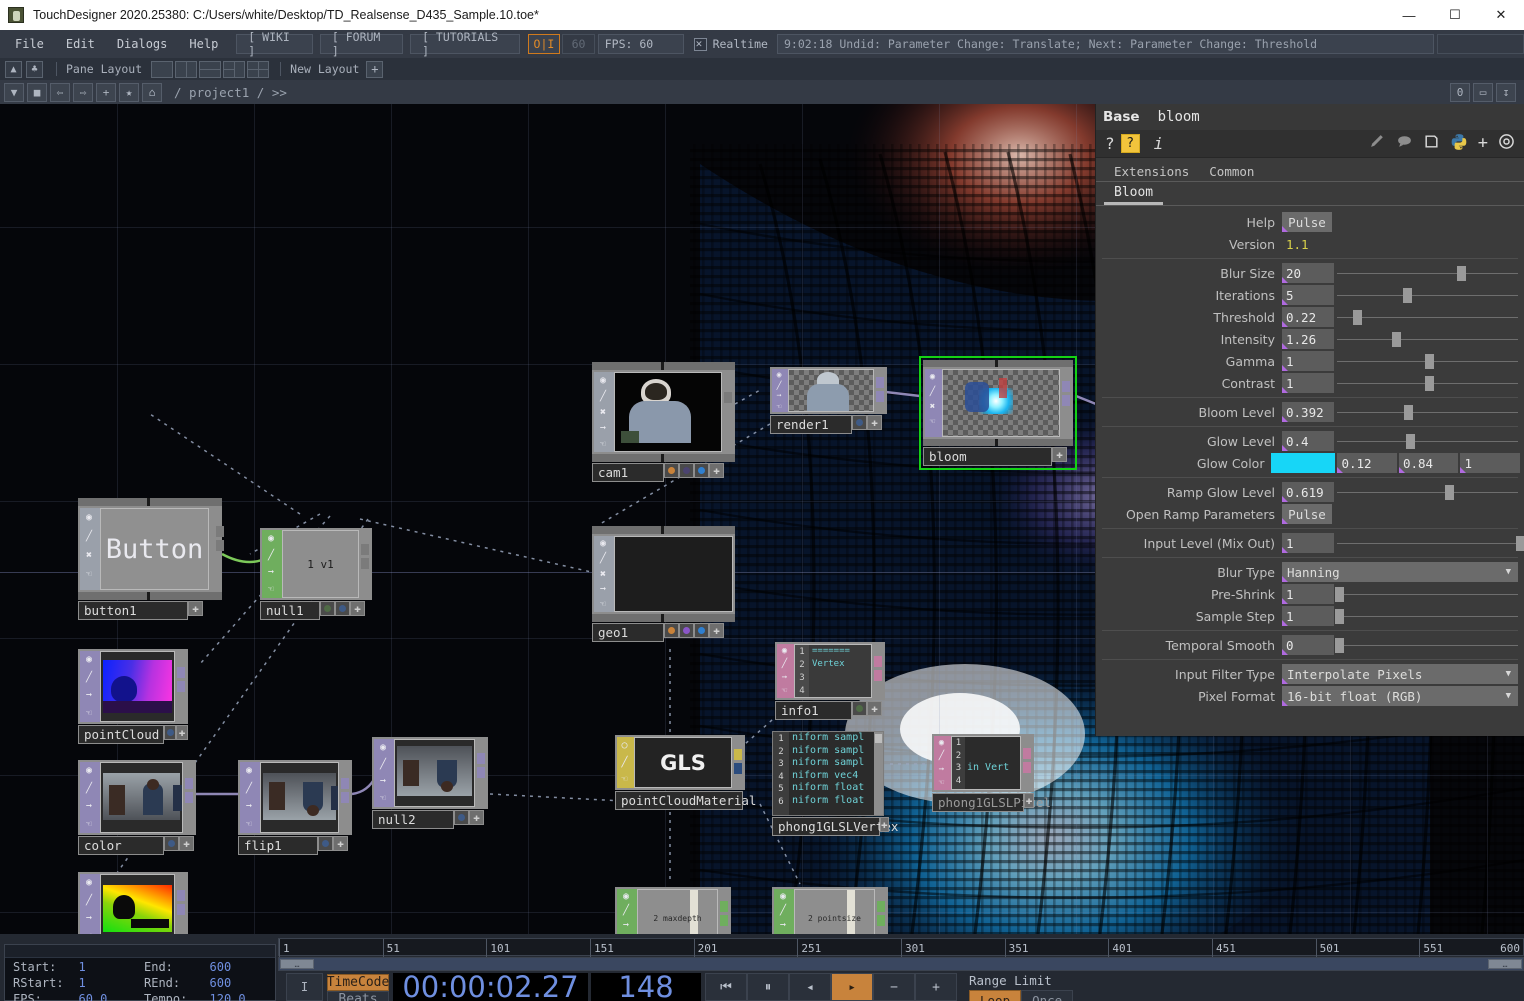 This screenshot has width=1524, height=1001. What do you see at coordinates (278, 845) in the screenshot?
I see `node-name: flip1` at bounding box center [278, 845].